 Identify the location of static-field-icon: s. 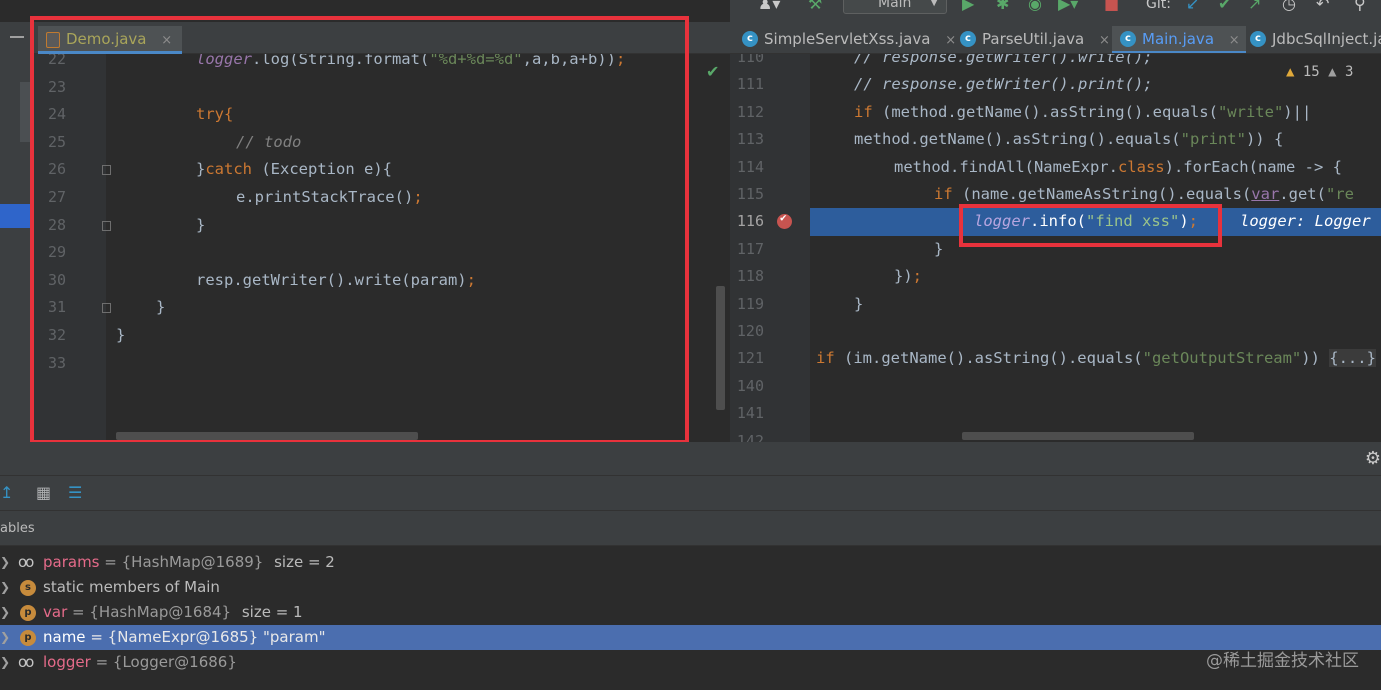
(28, 588).